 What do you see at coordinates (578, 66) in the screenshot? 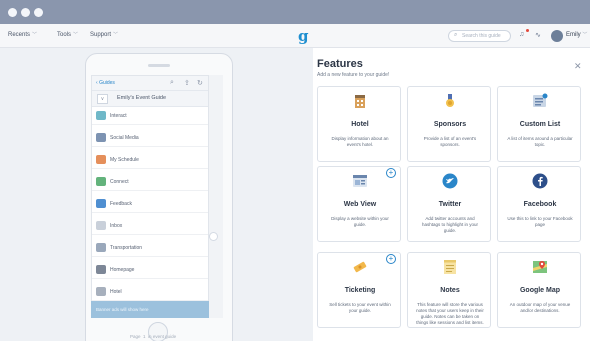
I see `close-icon: ✕` at bounding box center [578, 66].